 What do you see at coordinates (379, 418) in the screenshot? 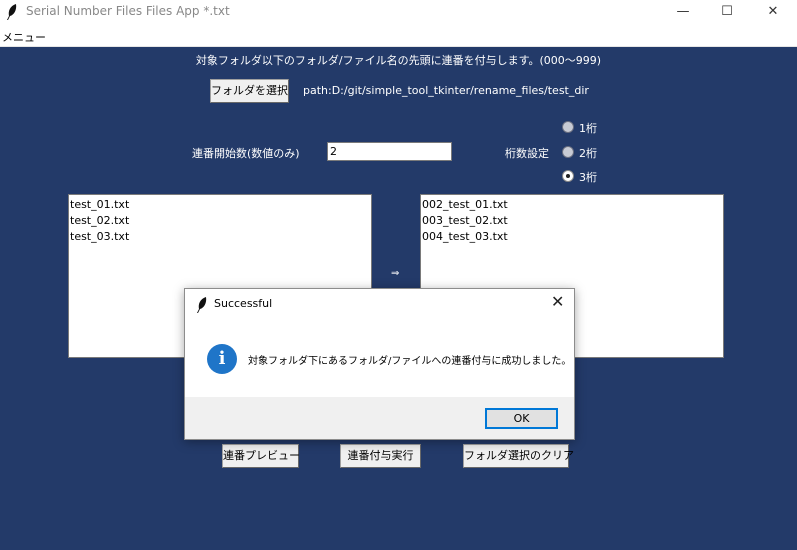
I see `dialog-footer: OK` at bounding box center [379, 418].